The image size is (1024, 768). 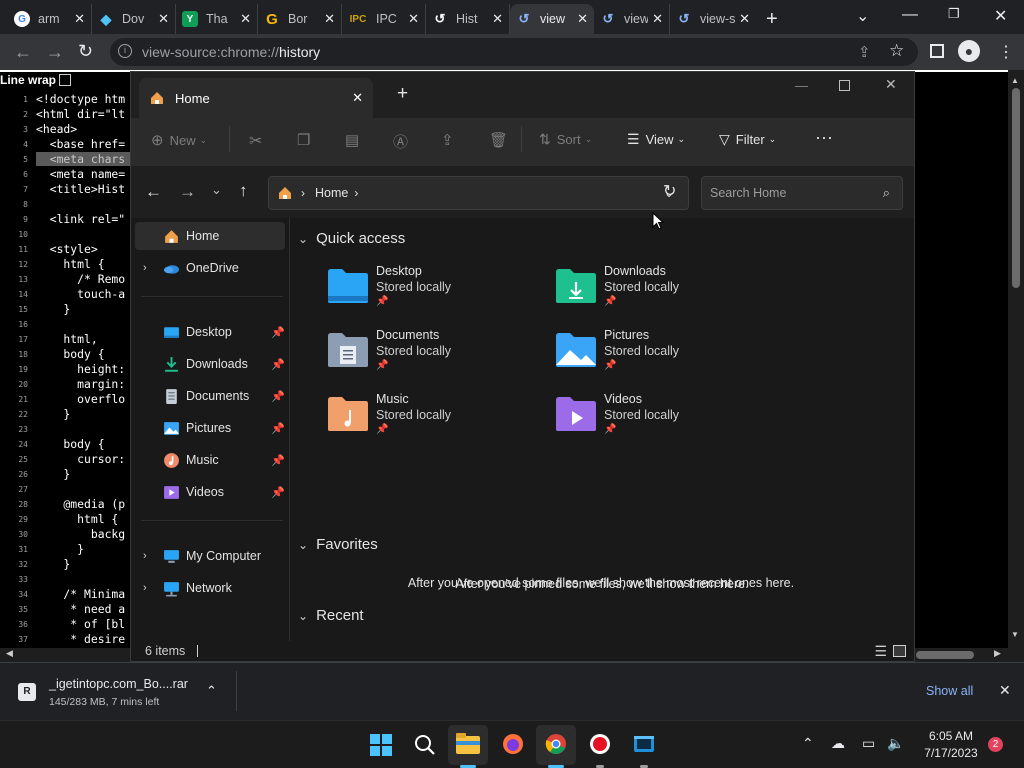 I want to click on vertical-scrollbar: ▲ ▼, so click(x=1016, y=359).